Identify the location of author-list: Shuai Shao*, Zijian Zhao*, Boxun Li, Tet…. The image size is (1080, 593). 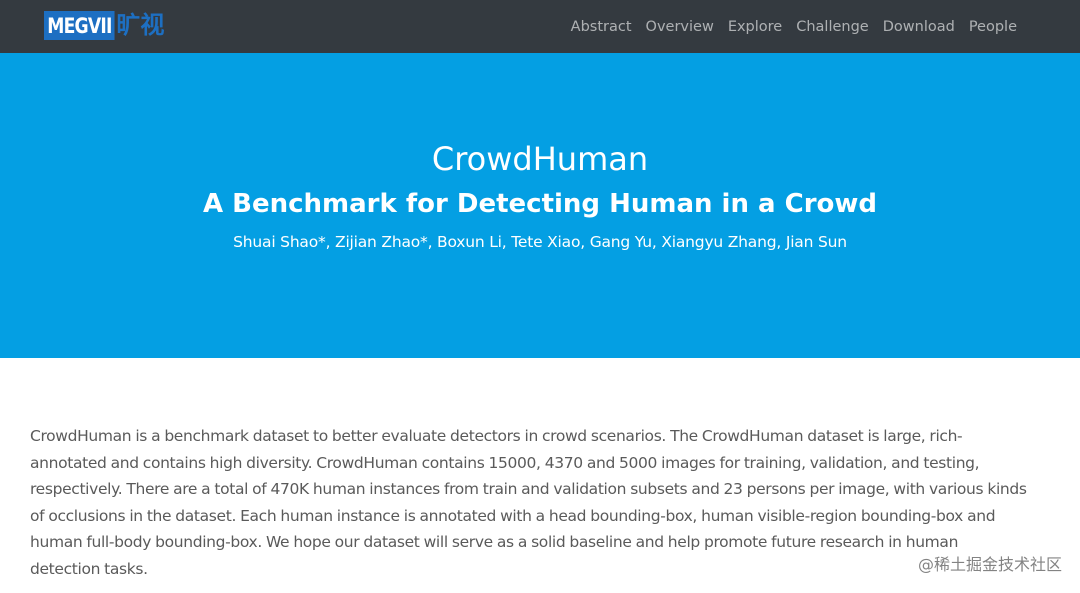
(540, 242).